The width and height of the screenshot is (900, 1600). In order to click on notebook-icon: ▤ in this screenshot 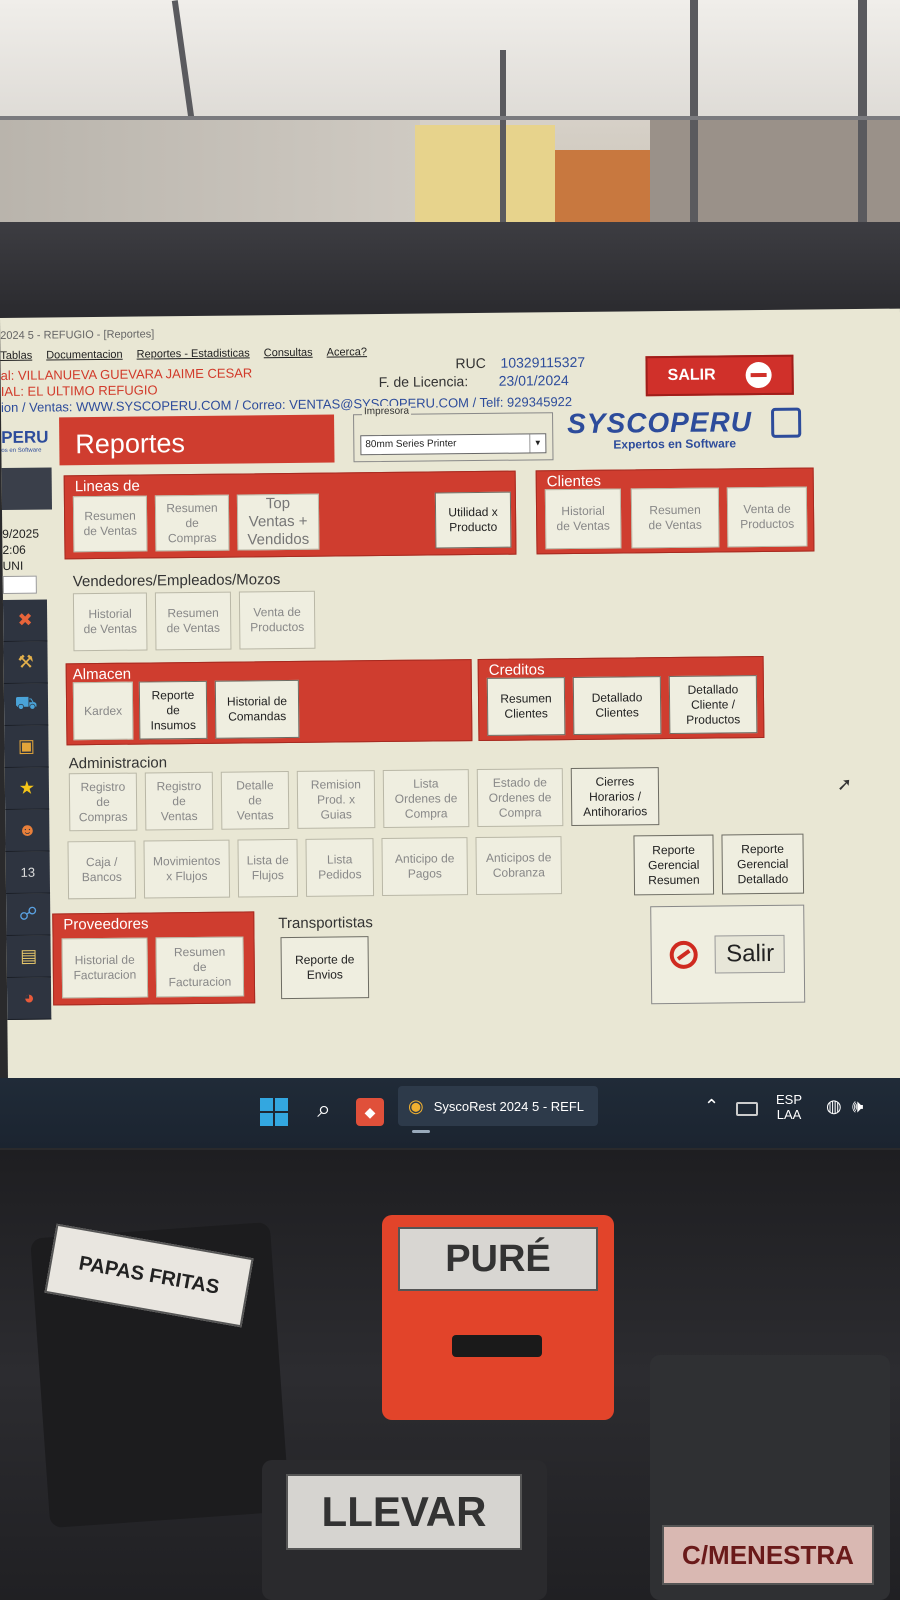, I will do `click(28, 956)`.